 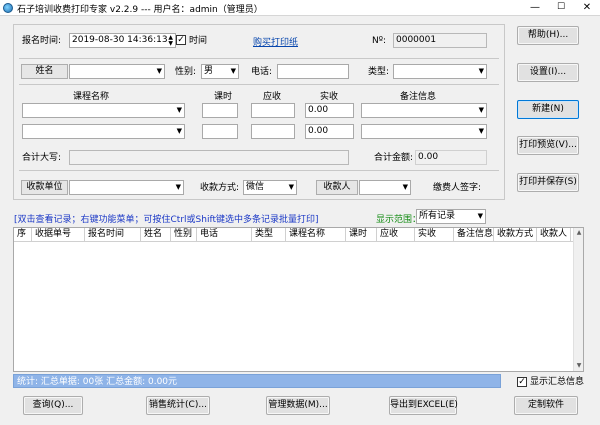 I want to click on total-caps-label: 合计大写:, so click(x=42, y=158).